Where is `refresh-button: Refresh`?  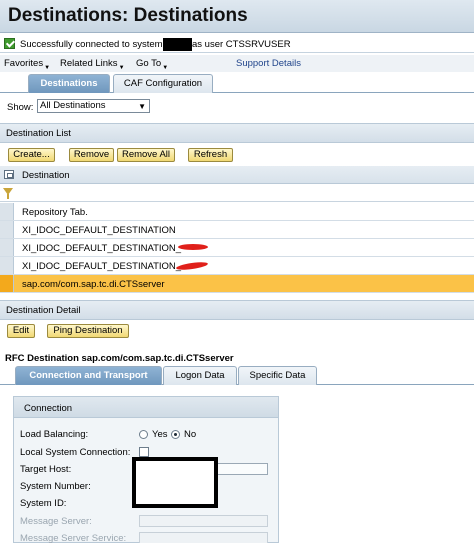
refresh-button: Refresh is located at coordinates (210, 155).